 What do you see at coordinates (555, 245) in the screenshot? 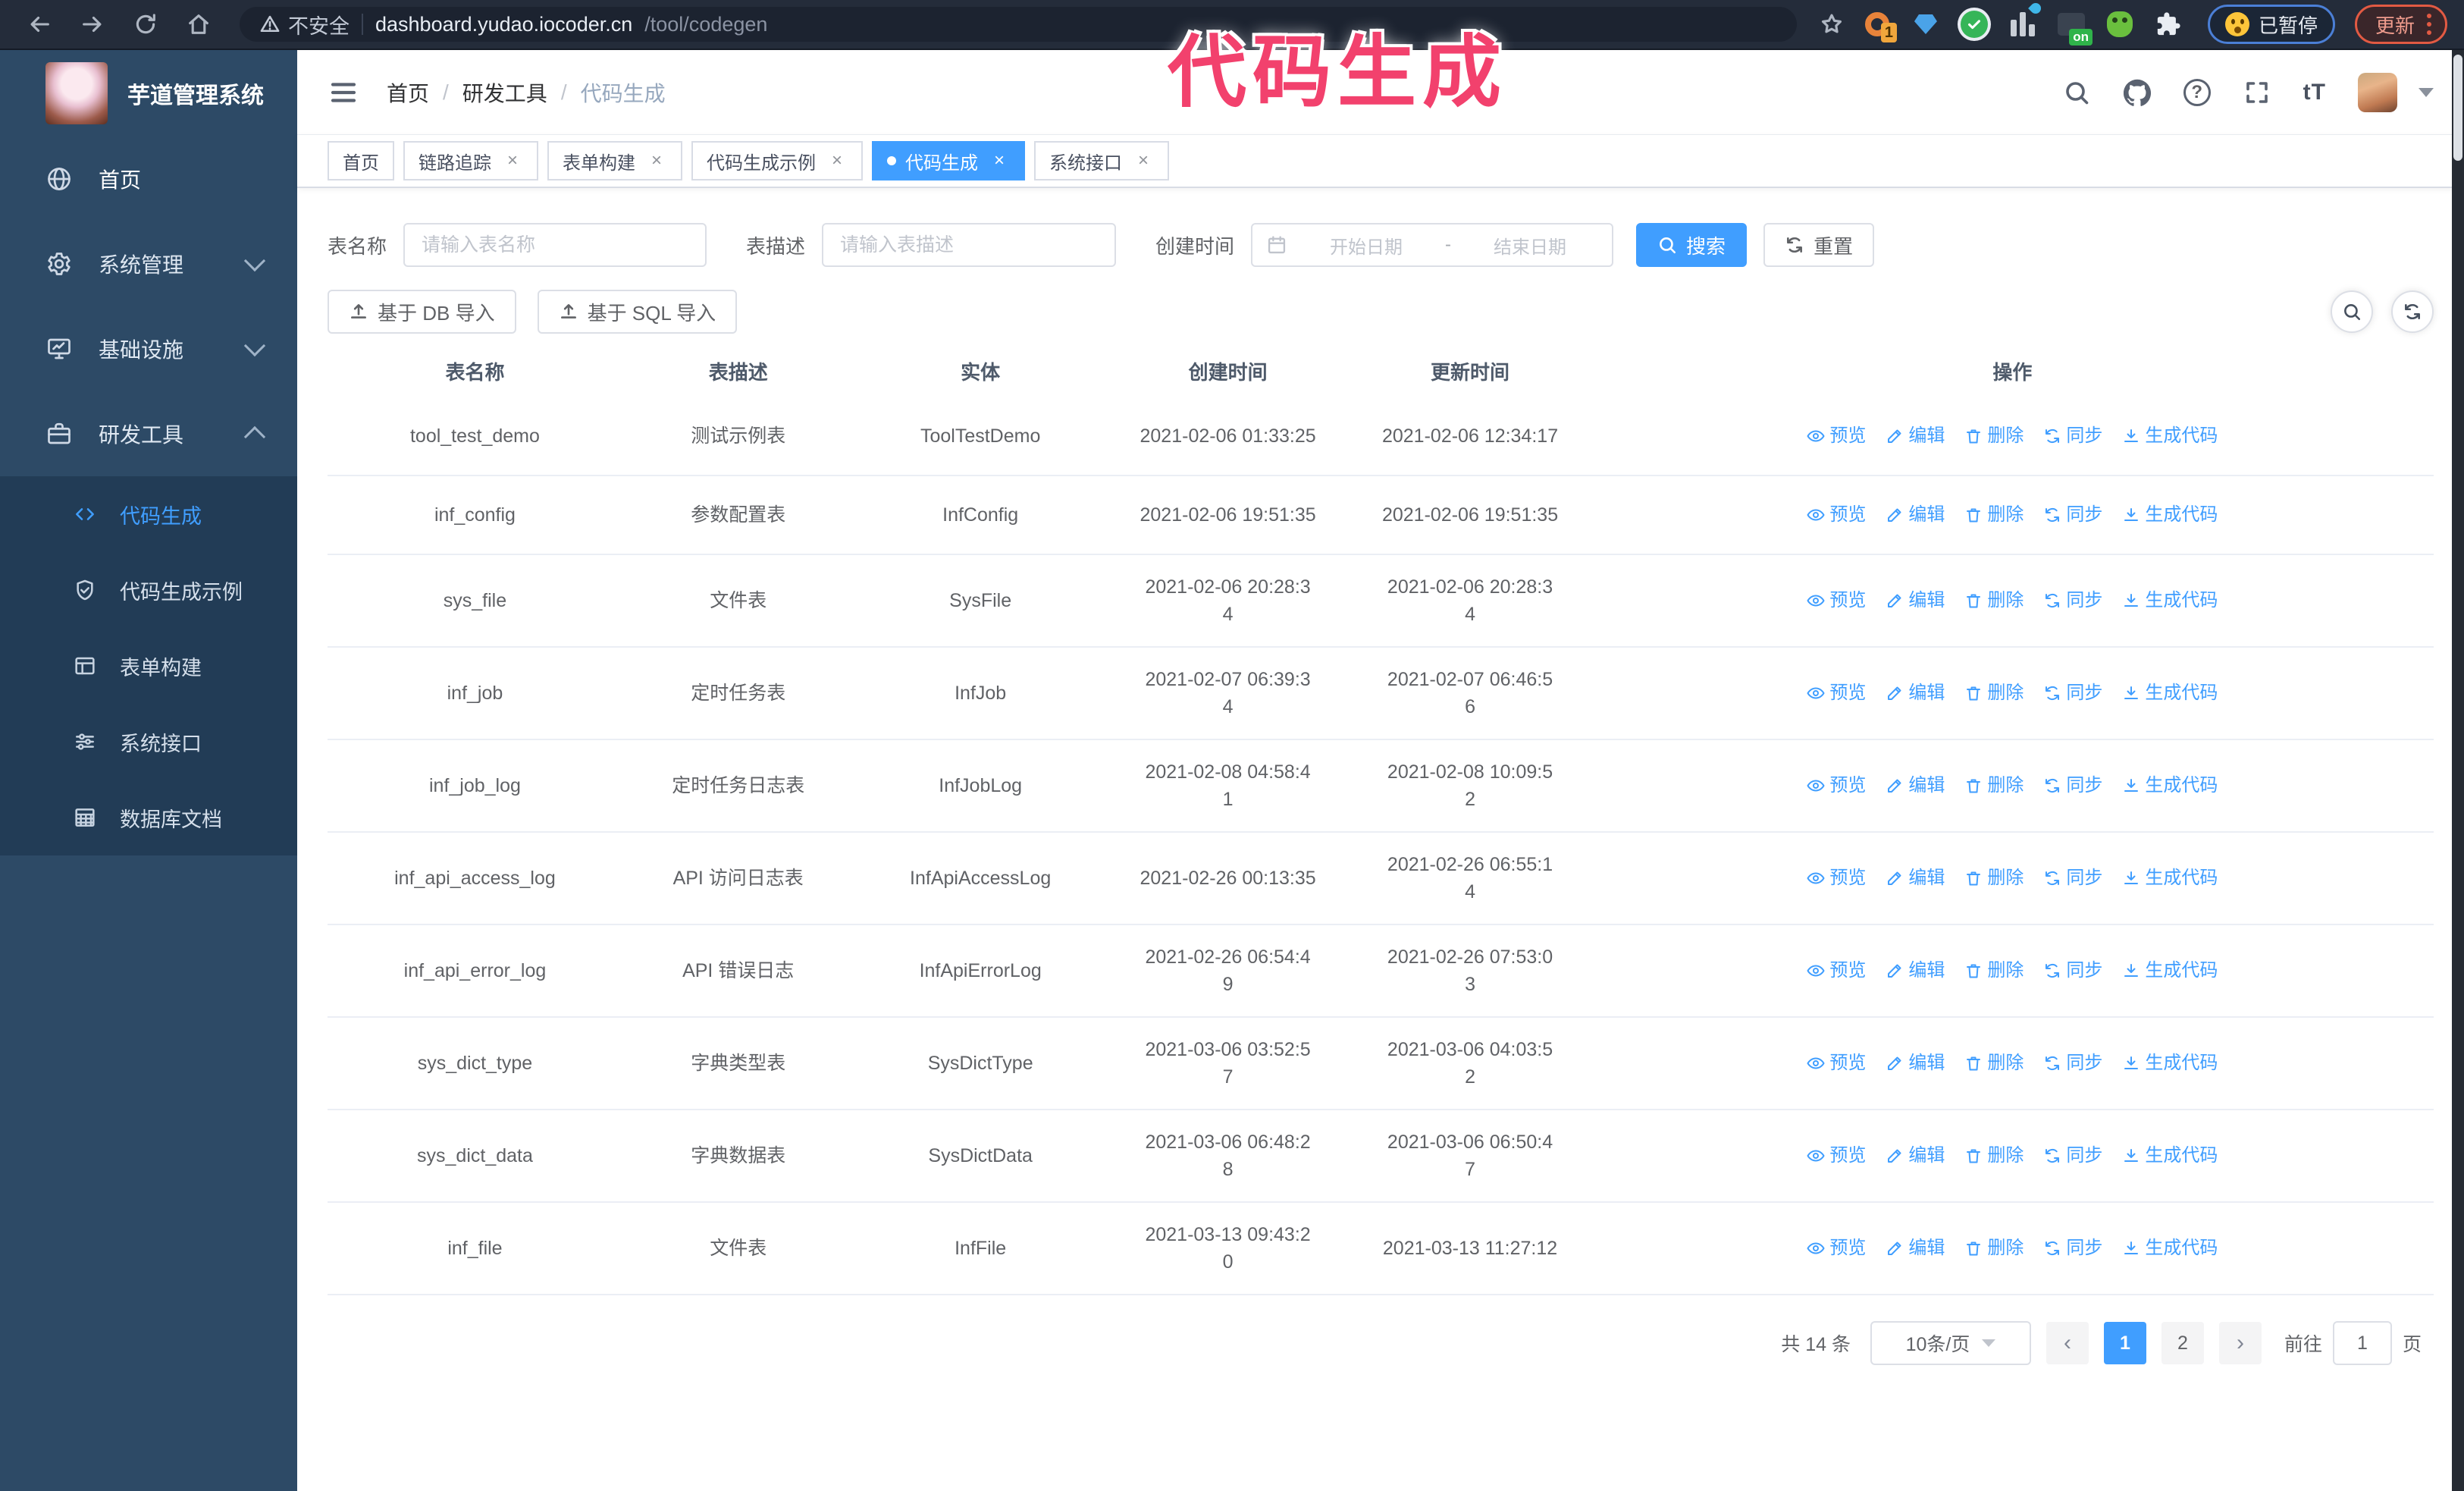
I see `table-name-input` at bounding box center [555, 245].